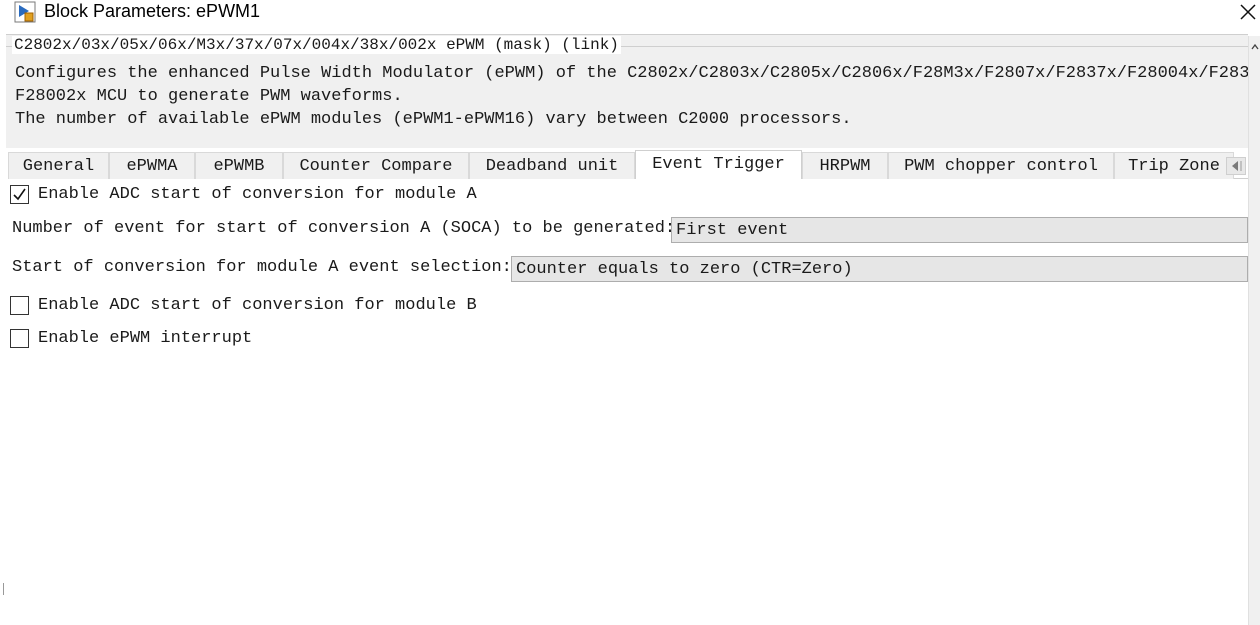 This screenshot has width=1260, height=625. Describe the element at coordinates (145, 338) in the screenshot. I see `epwm-interrupt-label: Enable ePWM interrupt` at that location.